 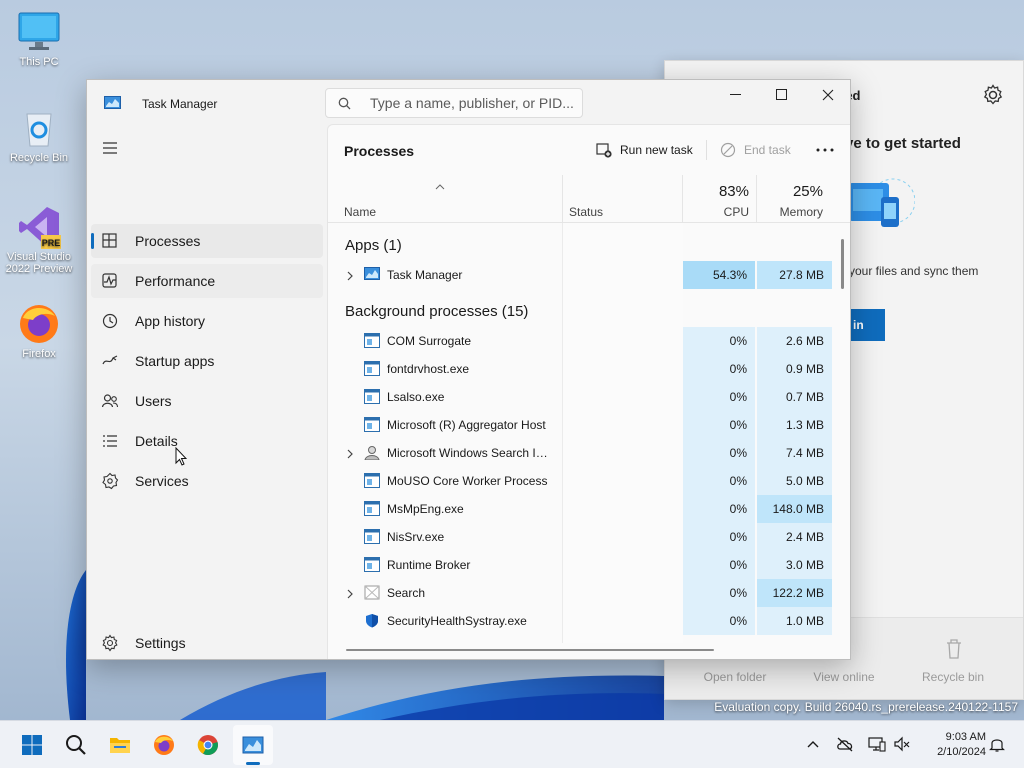 I want to click on process-row: Runtime Broker 0% 3.0 MB, so click(x=580, y=565).